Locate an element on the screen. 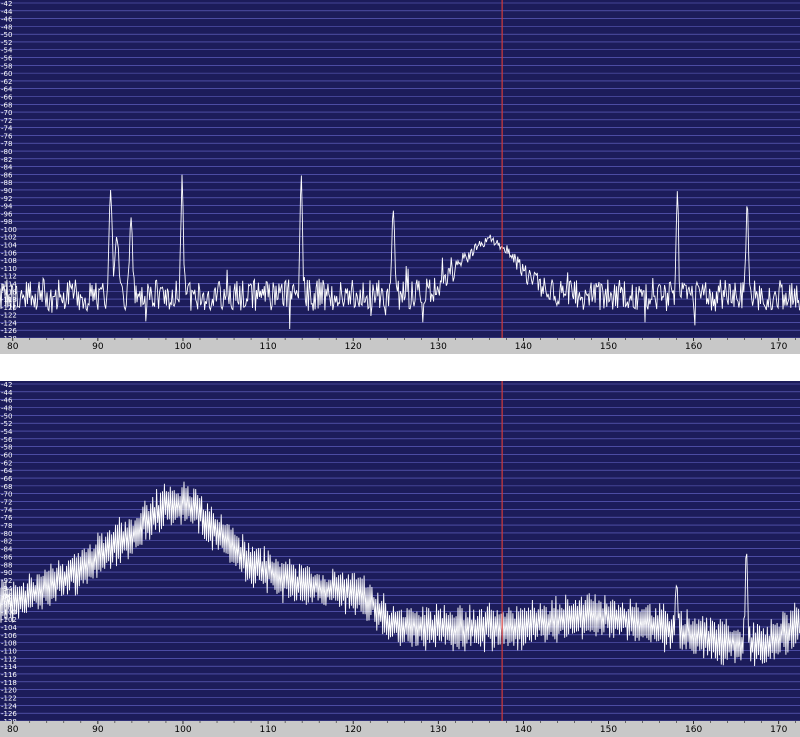 This screenshot has width=800, height=737. y-tick-label: -52 is located at coordinates (6, 424).